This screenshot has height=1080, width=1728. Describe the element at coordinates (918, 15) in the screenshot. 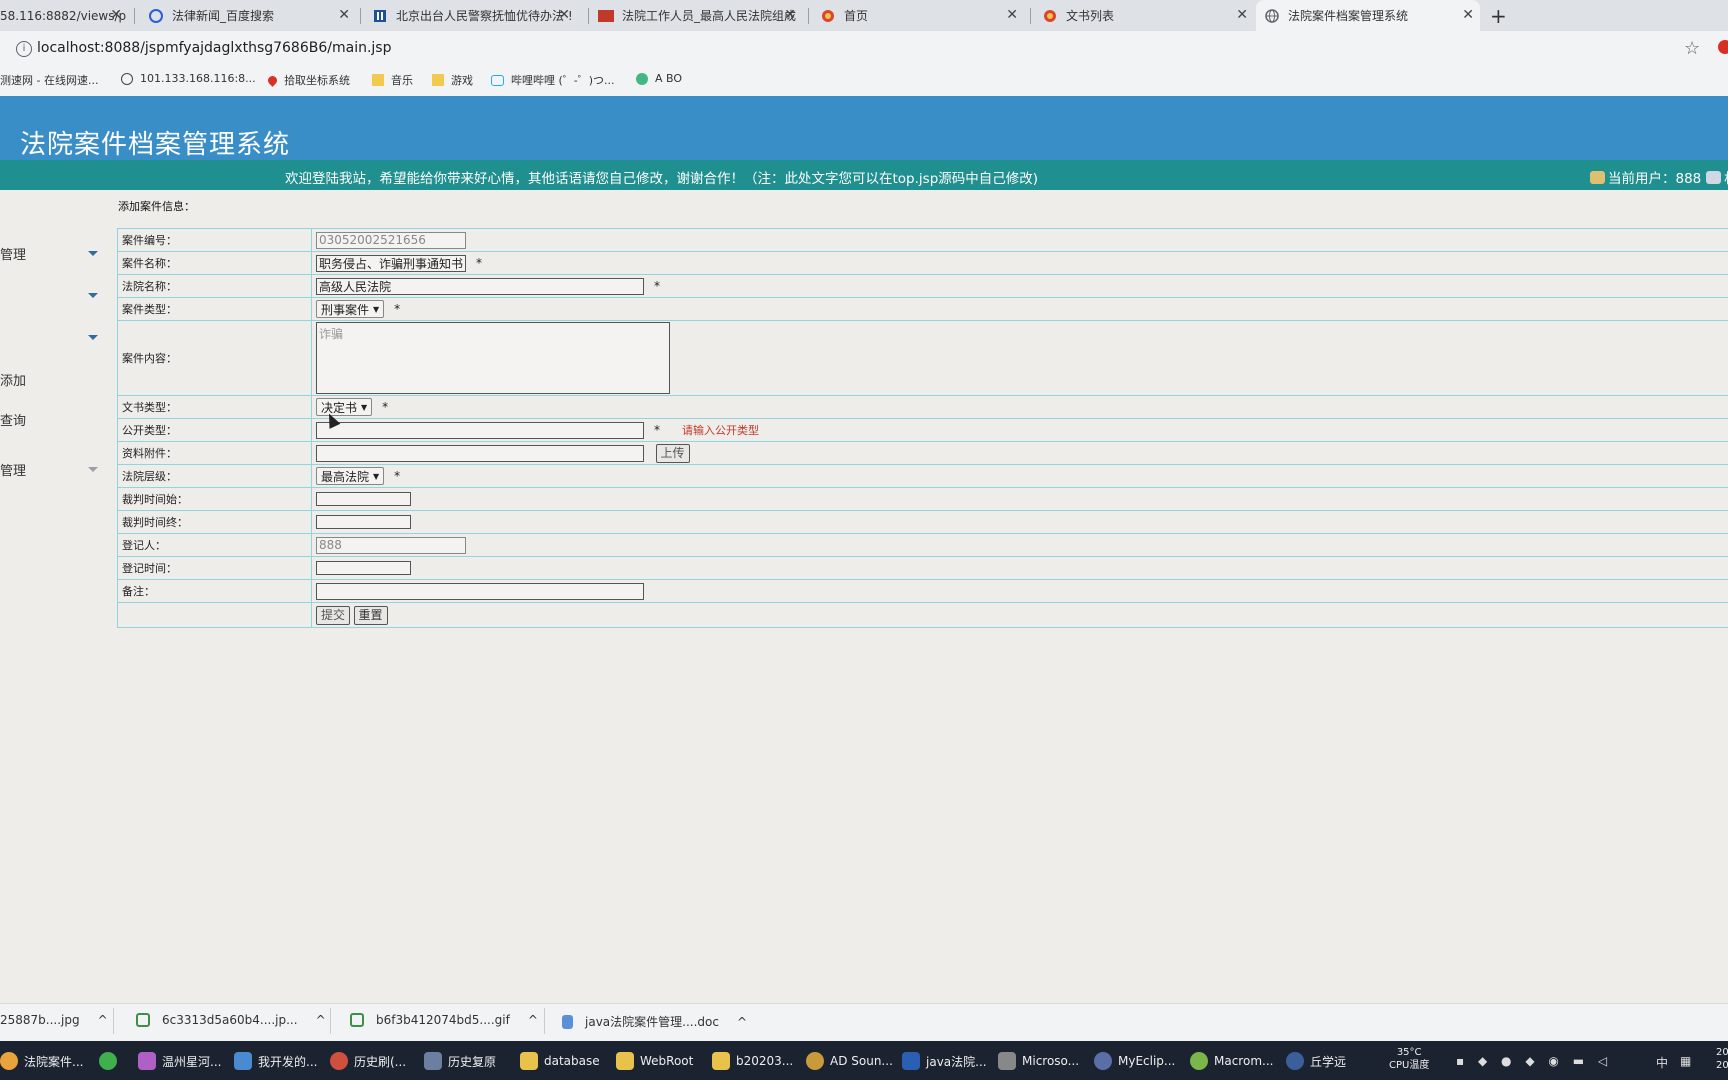

I see `browser-tab-5: 首页 ✕` at that location.